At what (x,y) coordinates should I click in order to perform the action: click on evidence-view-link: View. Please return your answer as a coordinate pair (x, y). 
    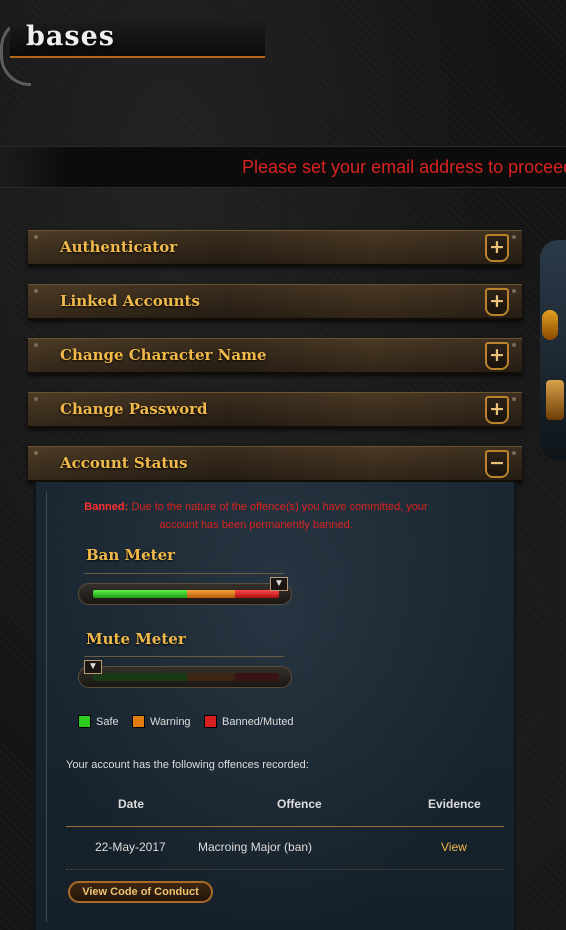
    Looking at the image, I should click on (454, 847).